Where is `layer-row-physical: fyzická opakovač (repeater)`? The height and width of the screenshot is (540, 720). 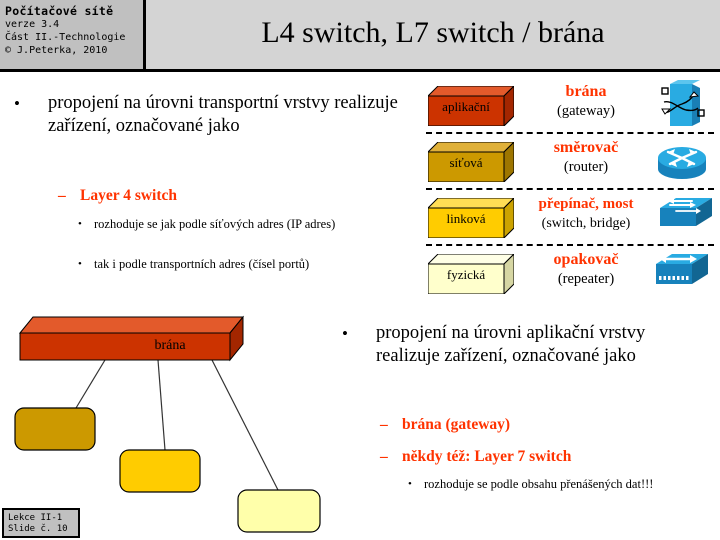
layer-row-physical: fyzická opakovač (repeater) is located at coordinates (570, 273).